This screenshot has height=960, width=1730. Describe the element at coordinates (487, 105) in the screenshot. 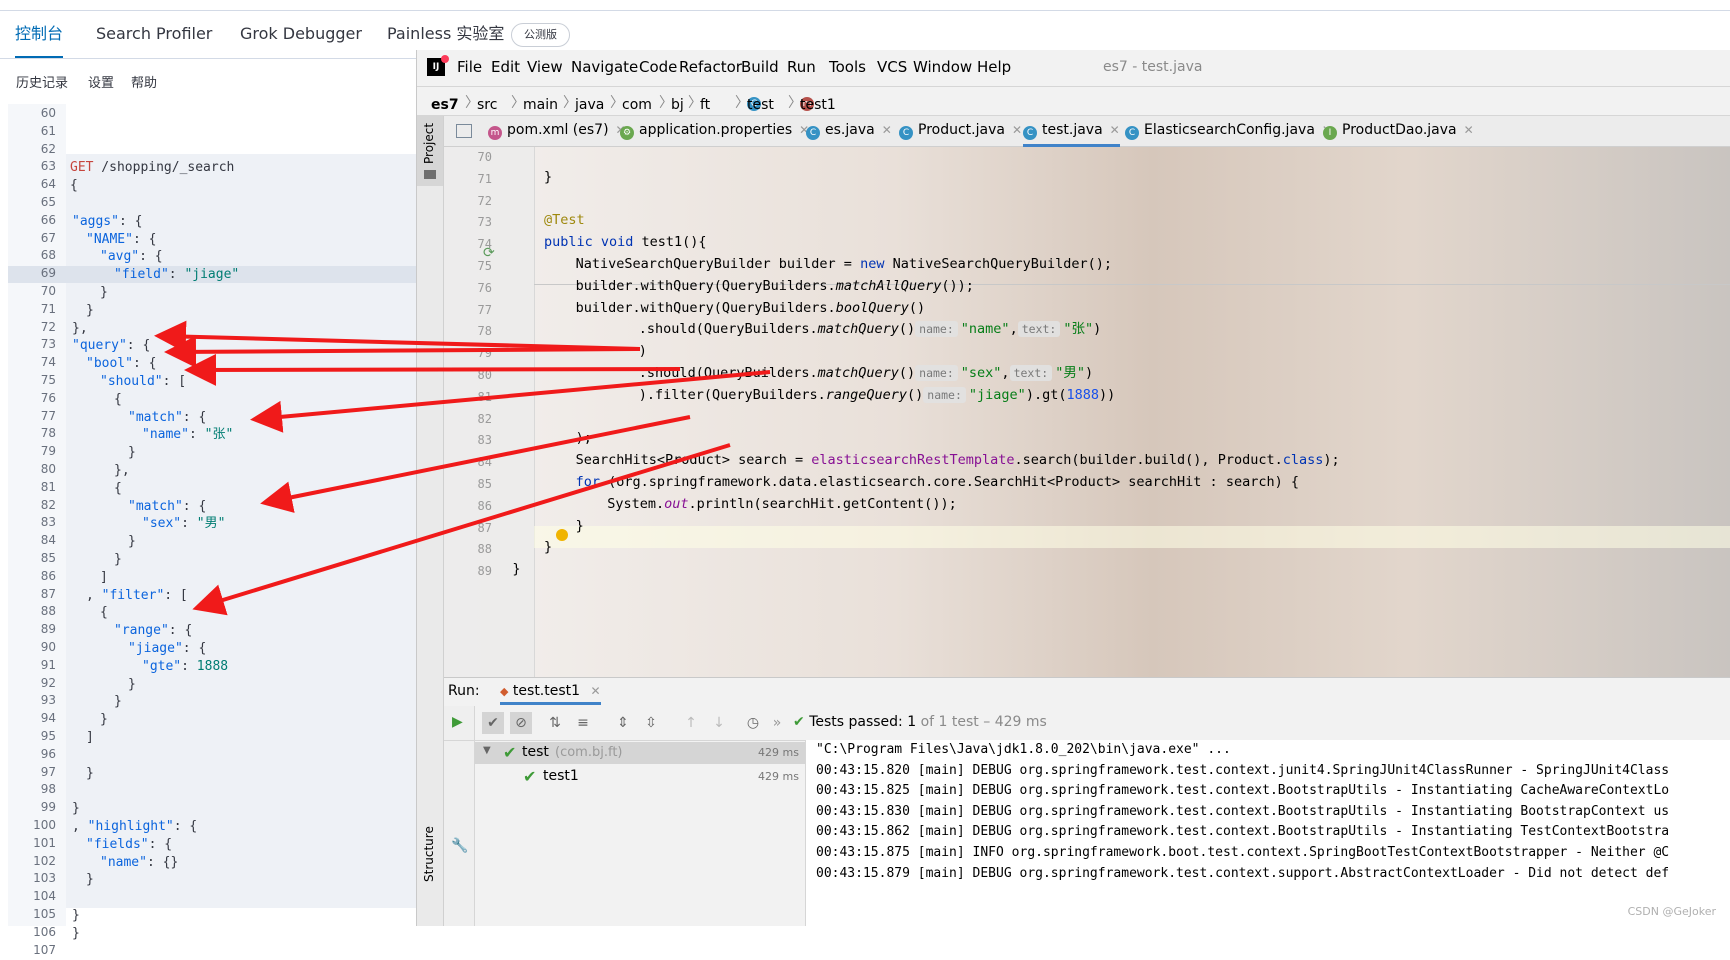

I see `breadcrumb-label: src` at that location.